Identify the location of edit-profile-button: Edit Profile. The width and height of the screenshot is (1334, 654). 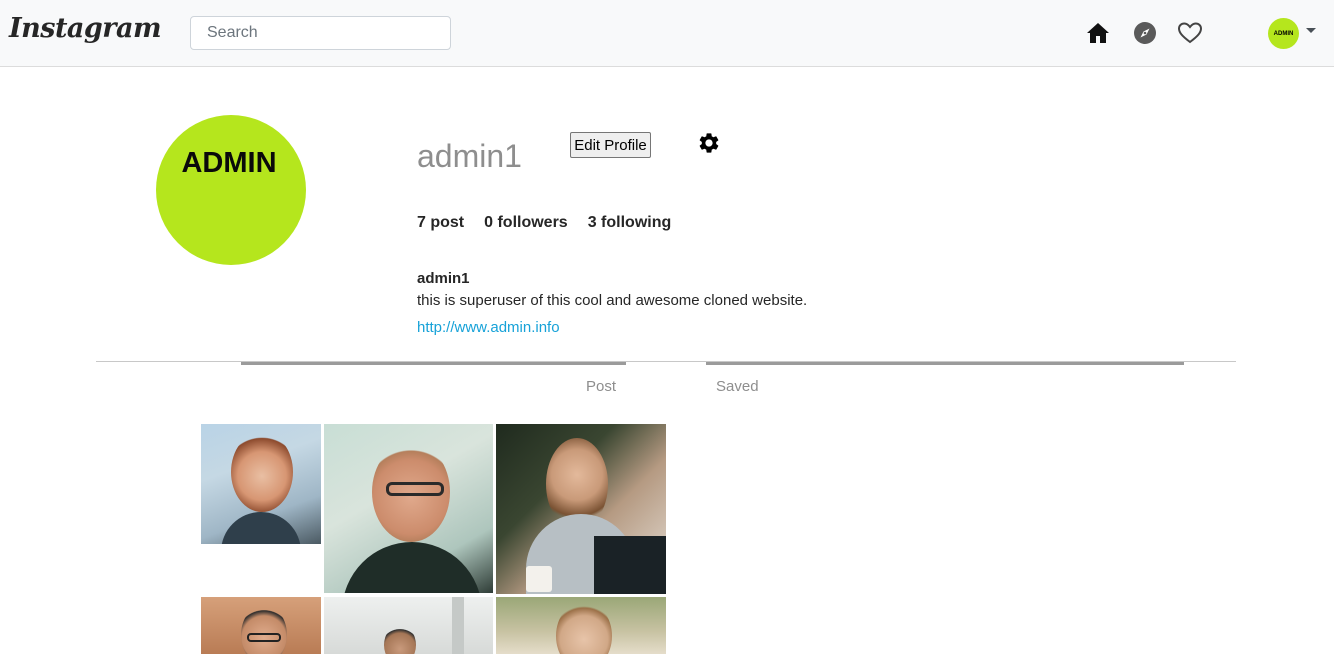
(610, 145).